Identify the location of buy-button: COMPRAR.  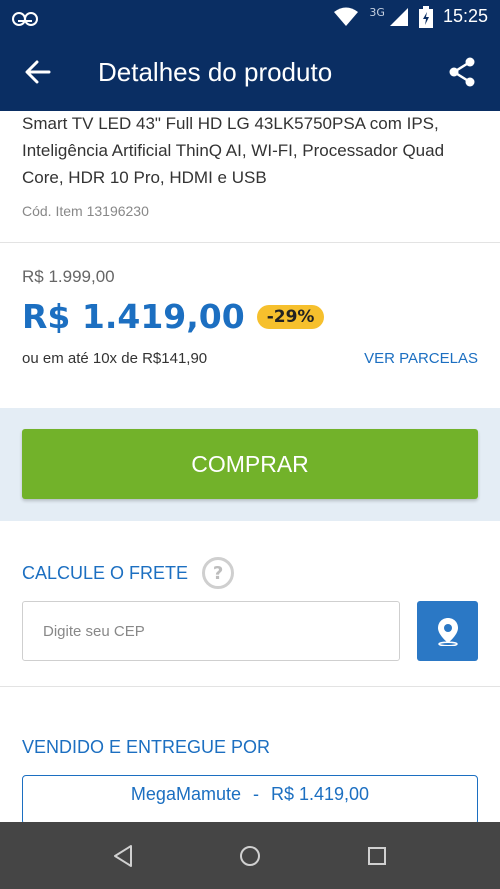
(250, 464).